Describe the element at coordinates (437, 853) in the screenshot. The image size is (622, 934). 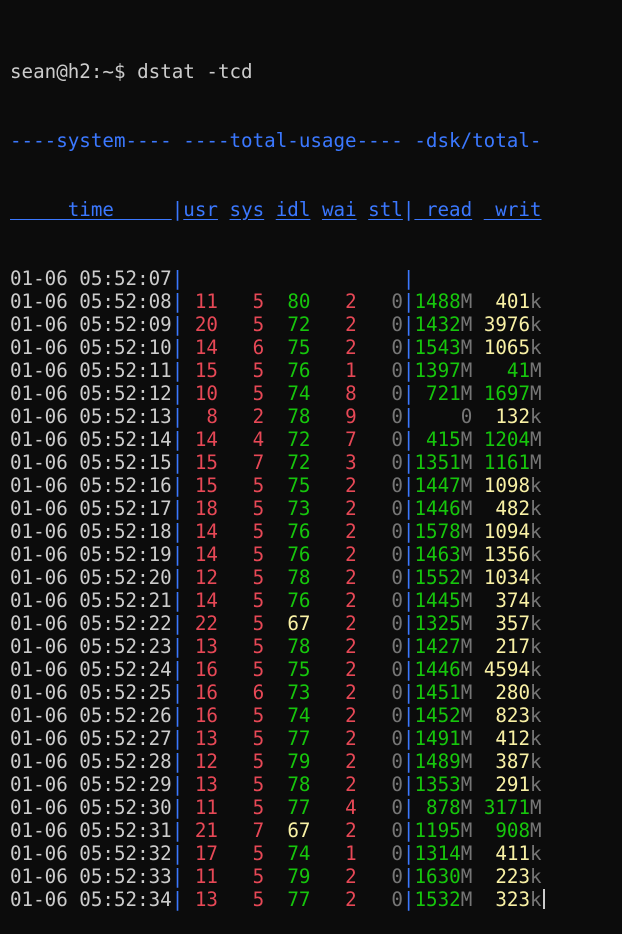
I see `read-cell: 1314` at that location.